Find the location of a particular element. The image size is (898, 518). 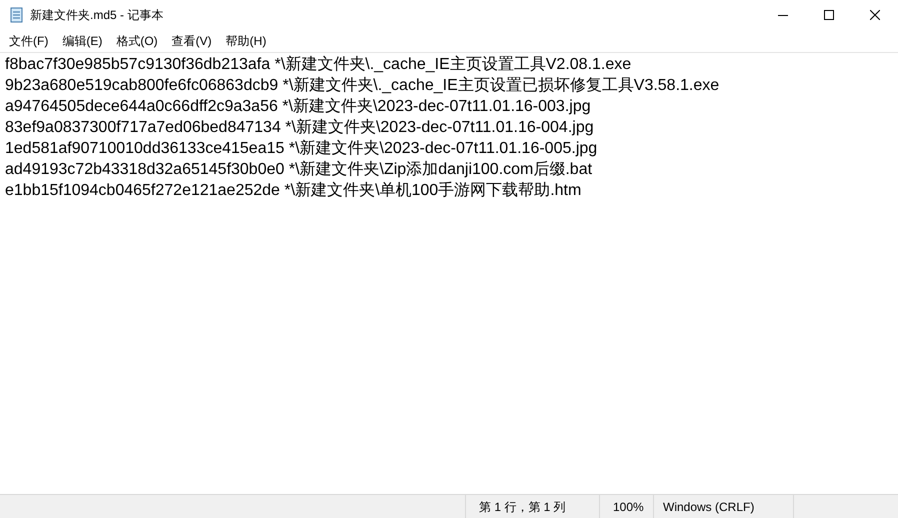

notepad-icon is located at coordinates (17, 15).